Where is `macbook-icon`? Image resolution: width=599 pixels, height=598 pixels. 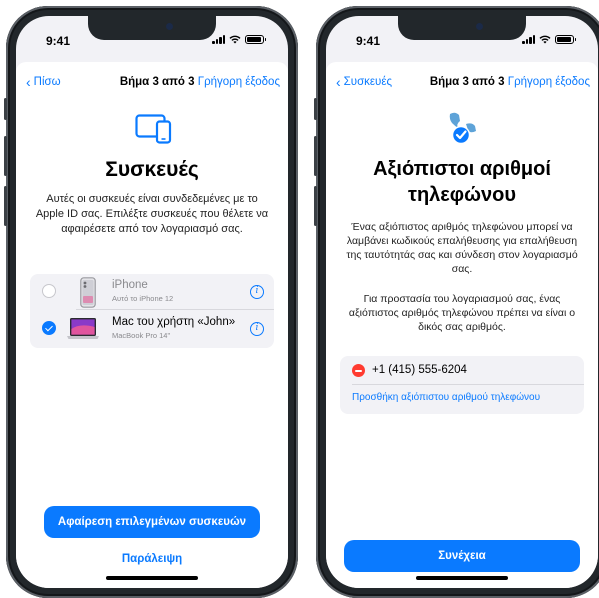
macbook-icon is located at coordinates (83, 328).